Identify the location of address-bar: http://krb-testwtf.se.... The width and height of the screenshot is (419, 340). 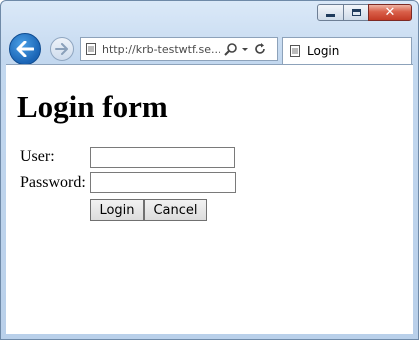
(179, 49).